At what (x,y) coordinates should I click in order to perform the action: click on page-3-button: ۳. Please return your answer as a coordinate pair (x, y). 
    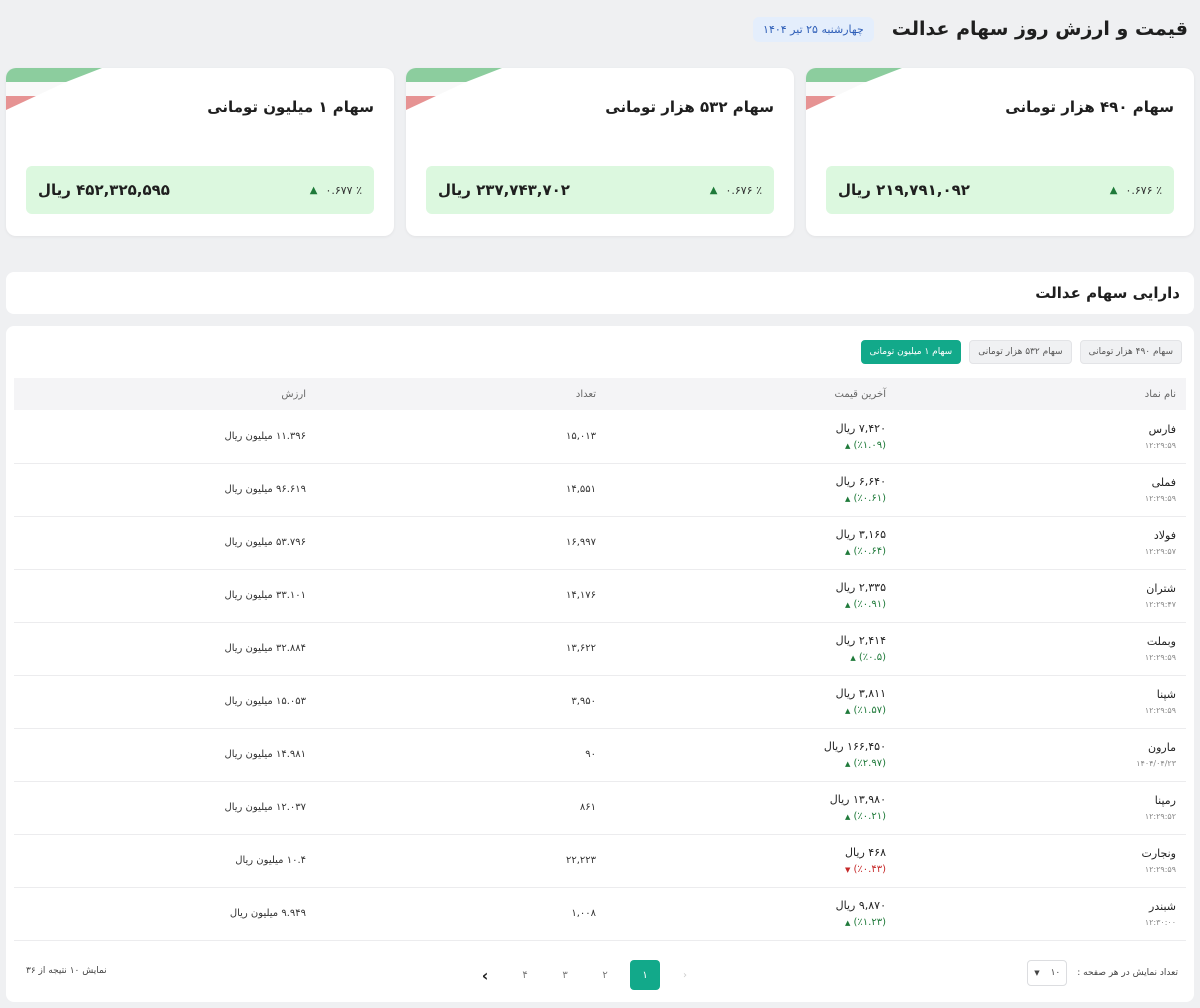
    Looking at the image, I should click on (565, 975).